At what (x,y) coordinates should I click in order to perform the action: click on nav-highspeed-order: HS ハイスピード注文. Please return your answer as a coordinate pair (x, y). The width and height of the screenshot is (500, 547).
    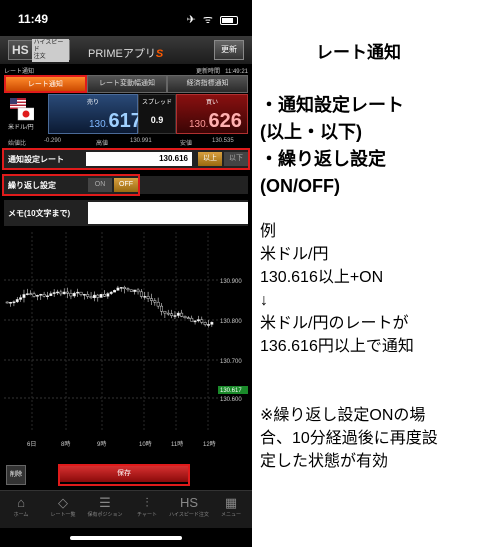
    Looking at the image, I should click on (189, 509).